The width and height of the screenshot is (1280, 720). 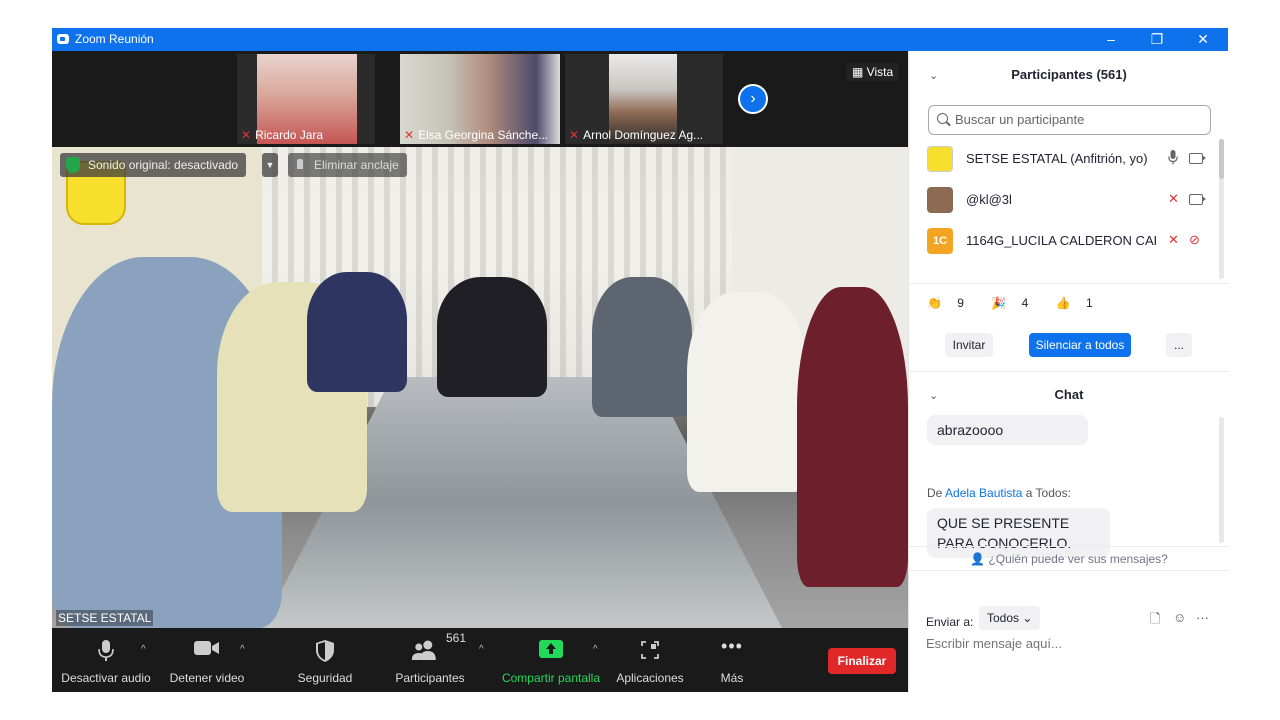 I want to click on participant-name: SETSE ESTATAL (Anfitrión, yo), so click(x=1057, y=158).